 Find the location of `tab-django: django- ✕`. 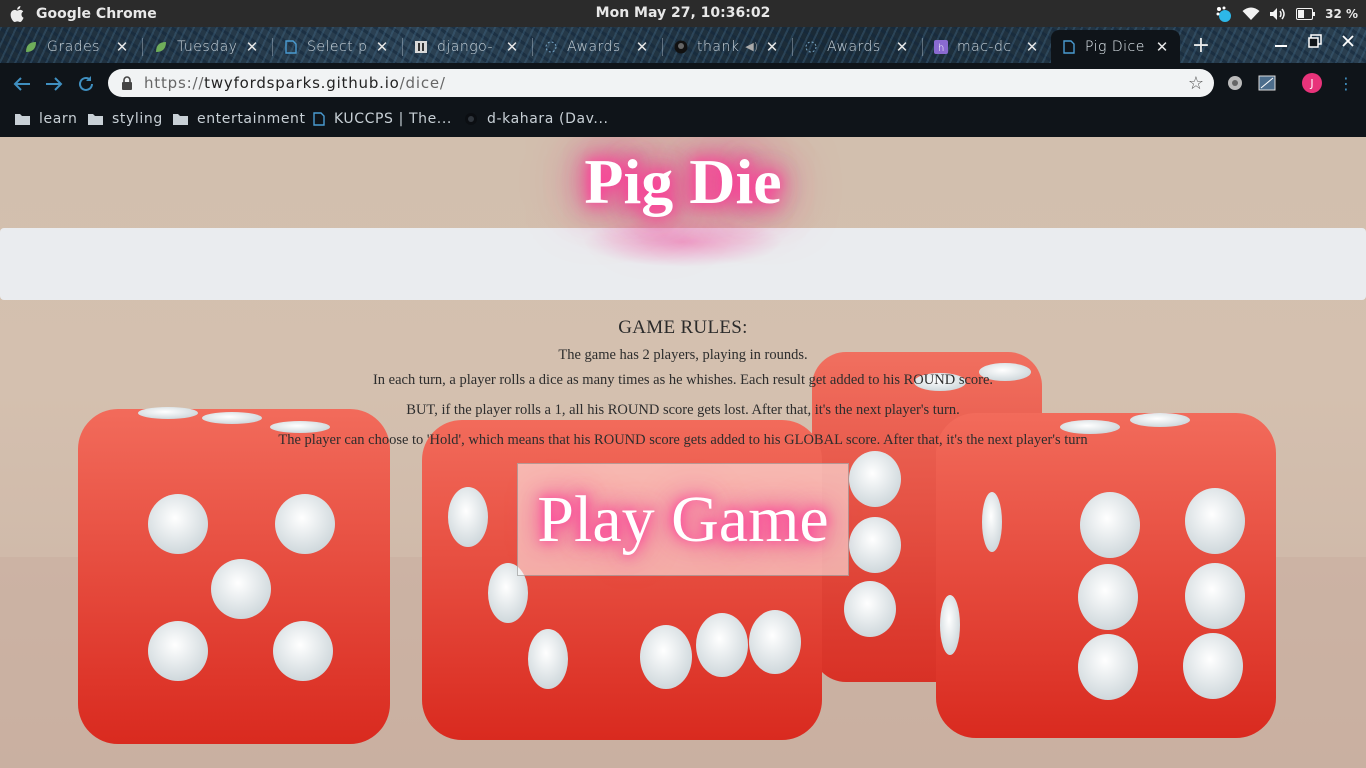

tab-django: django- ✕ is located at coordinates (466, 46).